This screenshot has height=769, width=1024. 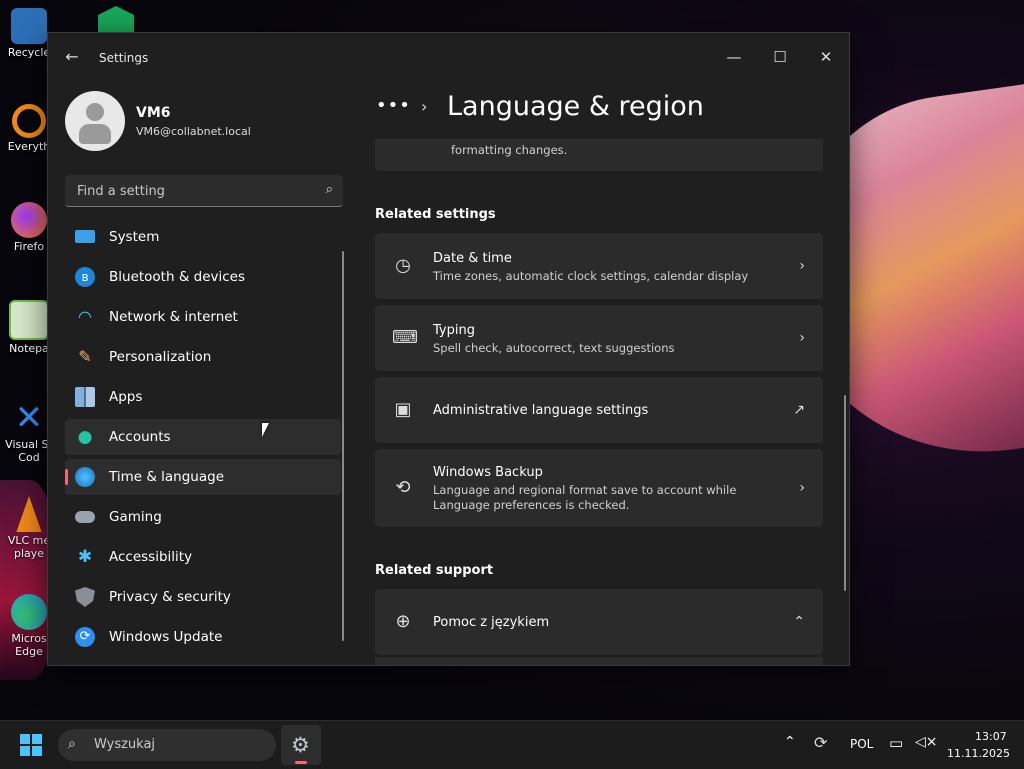 What do you see at coordinates (29, 52) in the screenshot?
I see `desktop-icon-label: Recycle` at bounding box center [29, 52].